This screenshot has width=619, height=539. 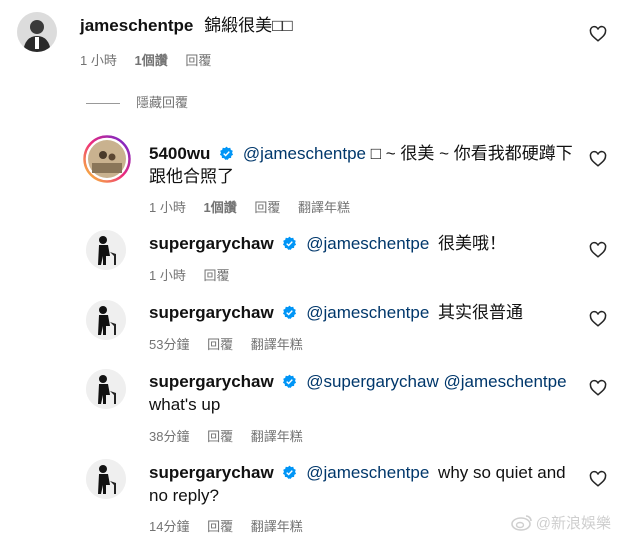 I want to click on mention-link: @supergarychaw @jameschentpe, so click(x=436, y=381).